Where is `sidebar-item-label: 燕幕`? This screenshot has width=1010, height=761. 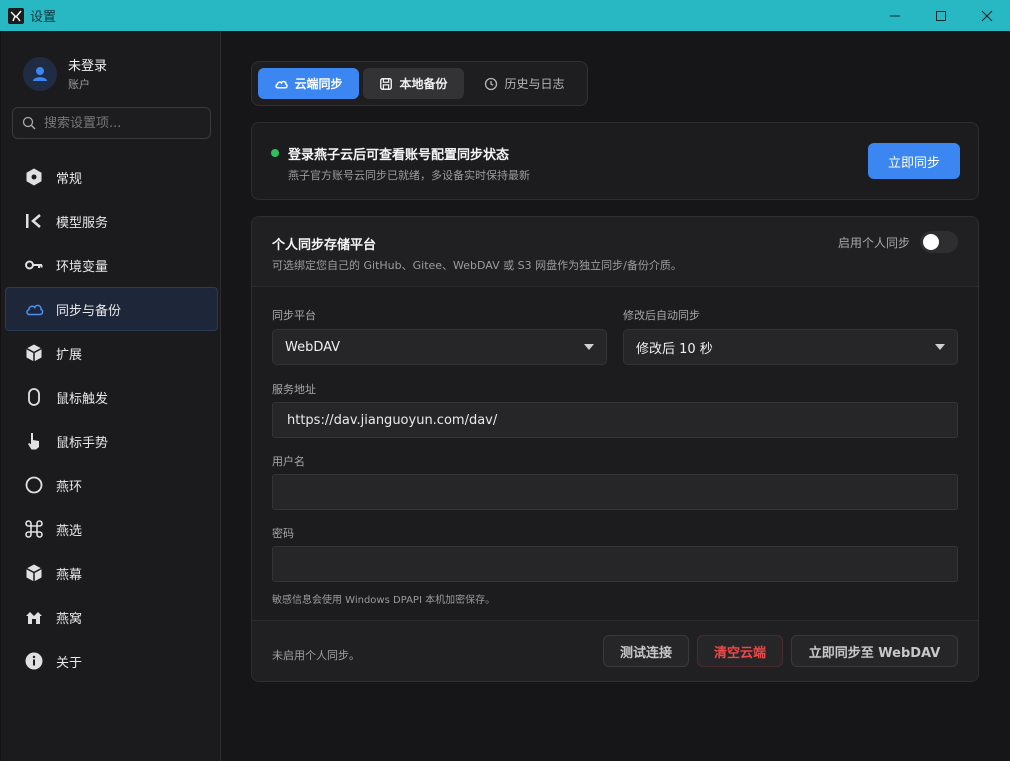 sidebar-item-label: 燕幕 is located at coordinates (69, 575).